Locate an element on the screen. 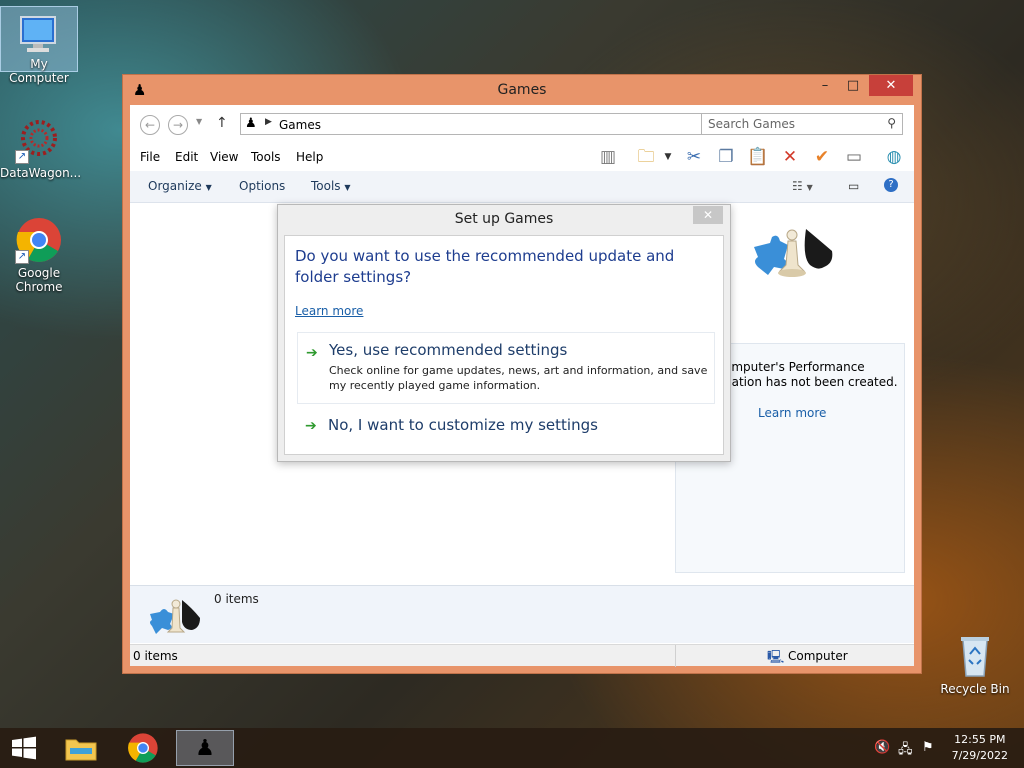 This screenshot has height=768, width=1024. up-button: ↑ is located at coordinates (222, 123).